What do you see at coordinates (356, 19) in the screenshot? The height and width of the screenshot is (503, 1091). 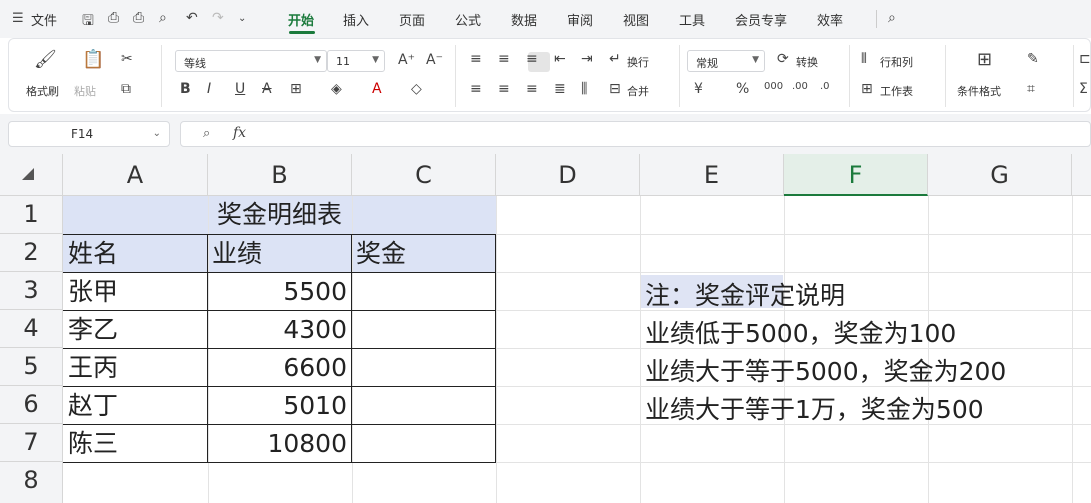 I see `tab-insert: 插入` at bounding box center [356, 19].